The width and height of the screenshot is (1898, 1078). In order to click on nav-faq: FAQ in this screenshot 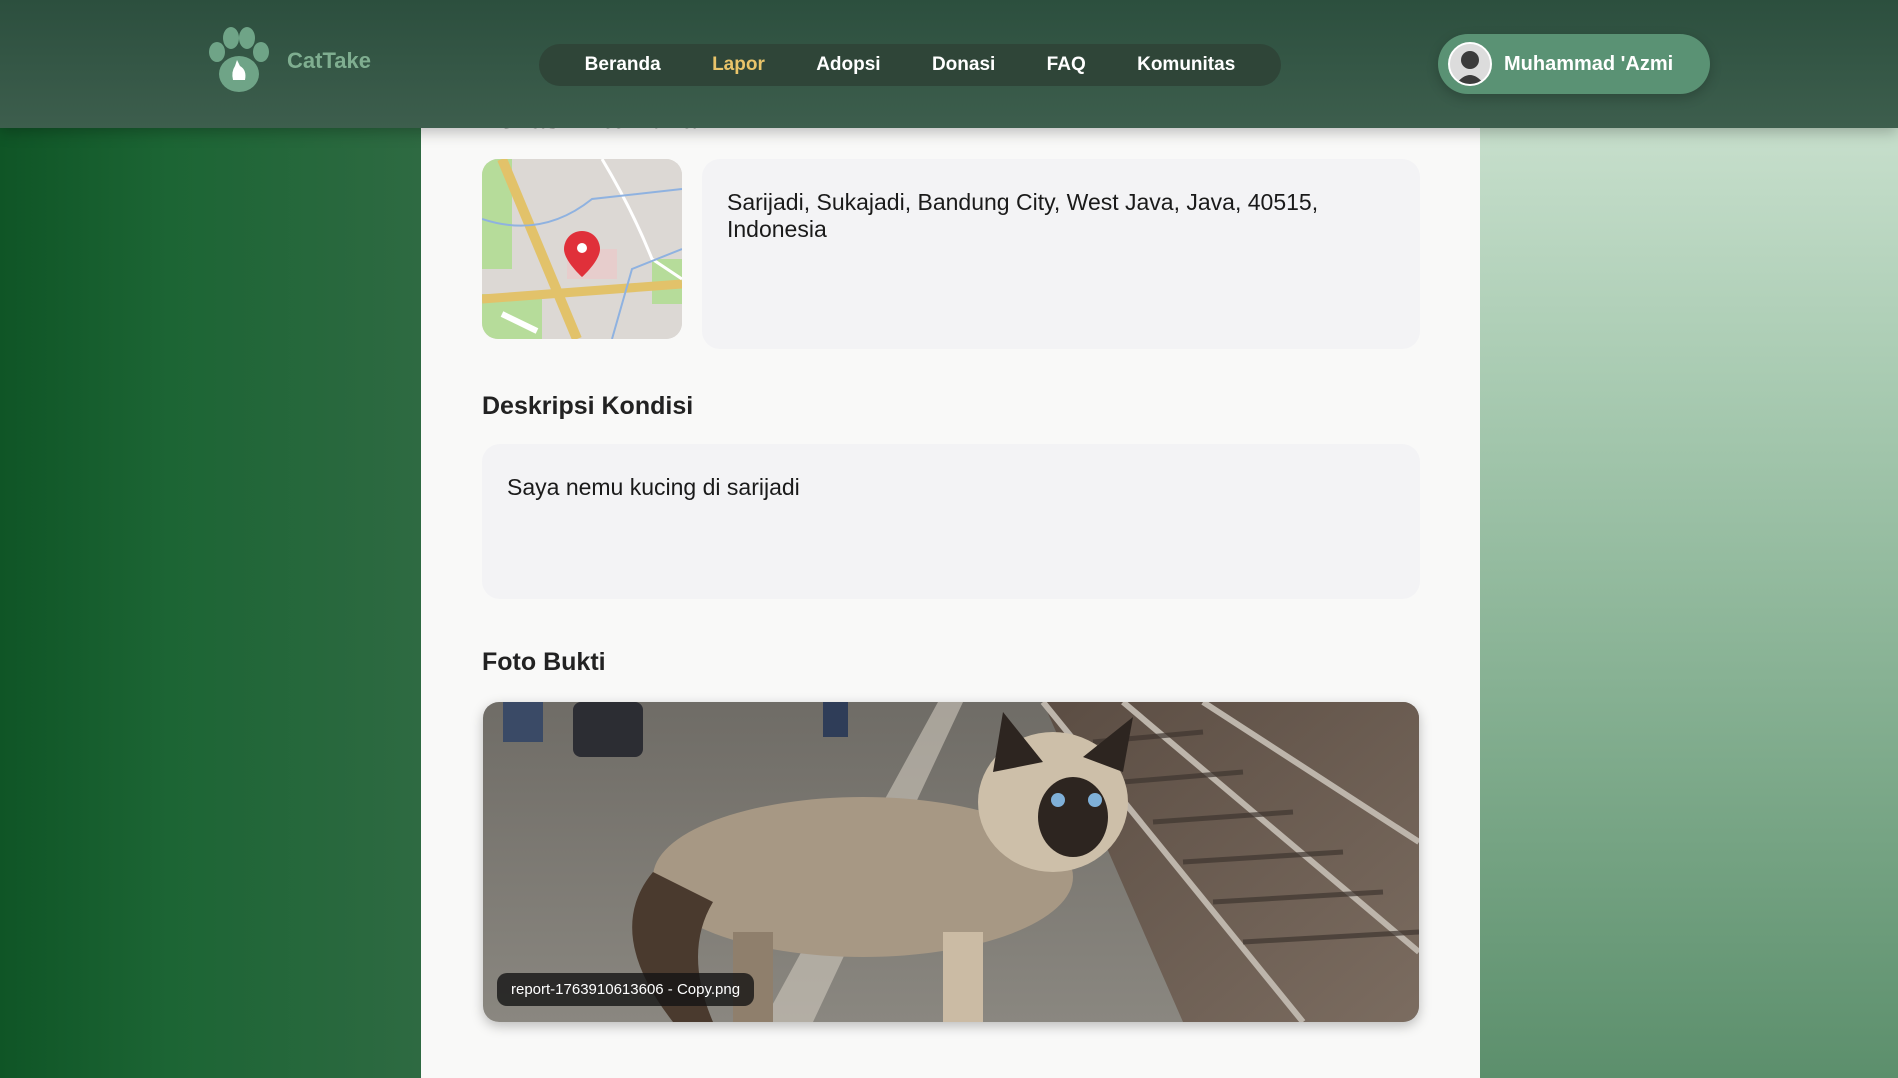, I will do `click(1066, 65)`.